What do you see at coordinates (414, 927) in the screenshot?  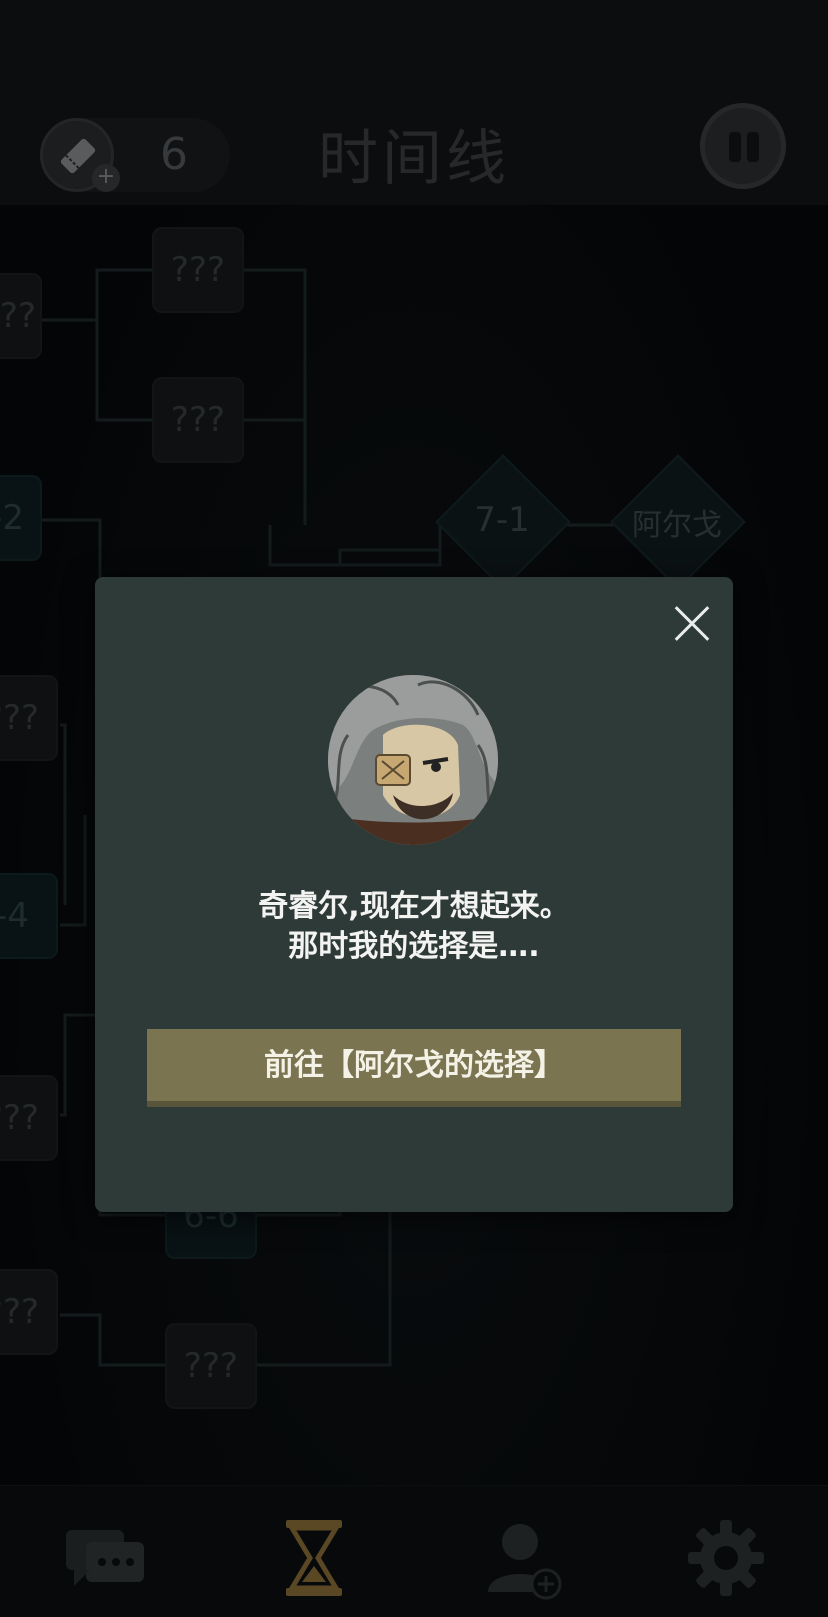 I see `dialog-message: 奇睿尔,现在才想起来。 那时我的选择是….` at bounding box center [414, 927].